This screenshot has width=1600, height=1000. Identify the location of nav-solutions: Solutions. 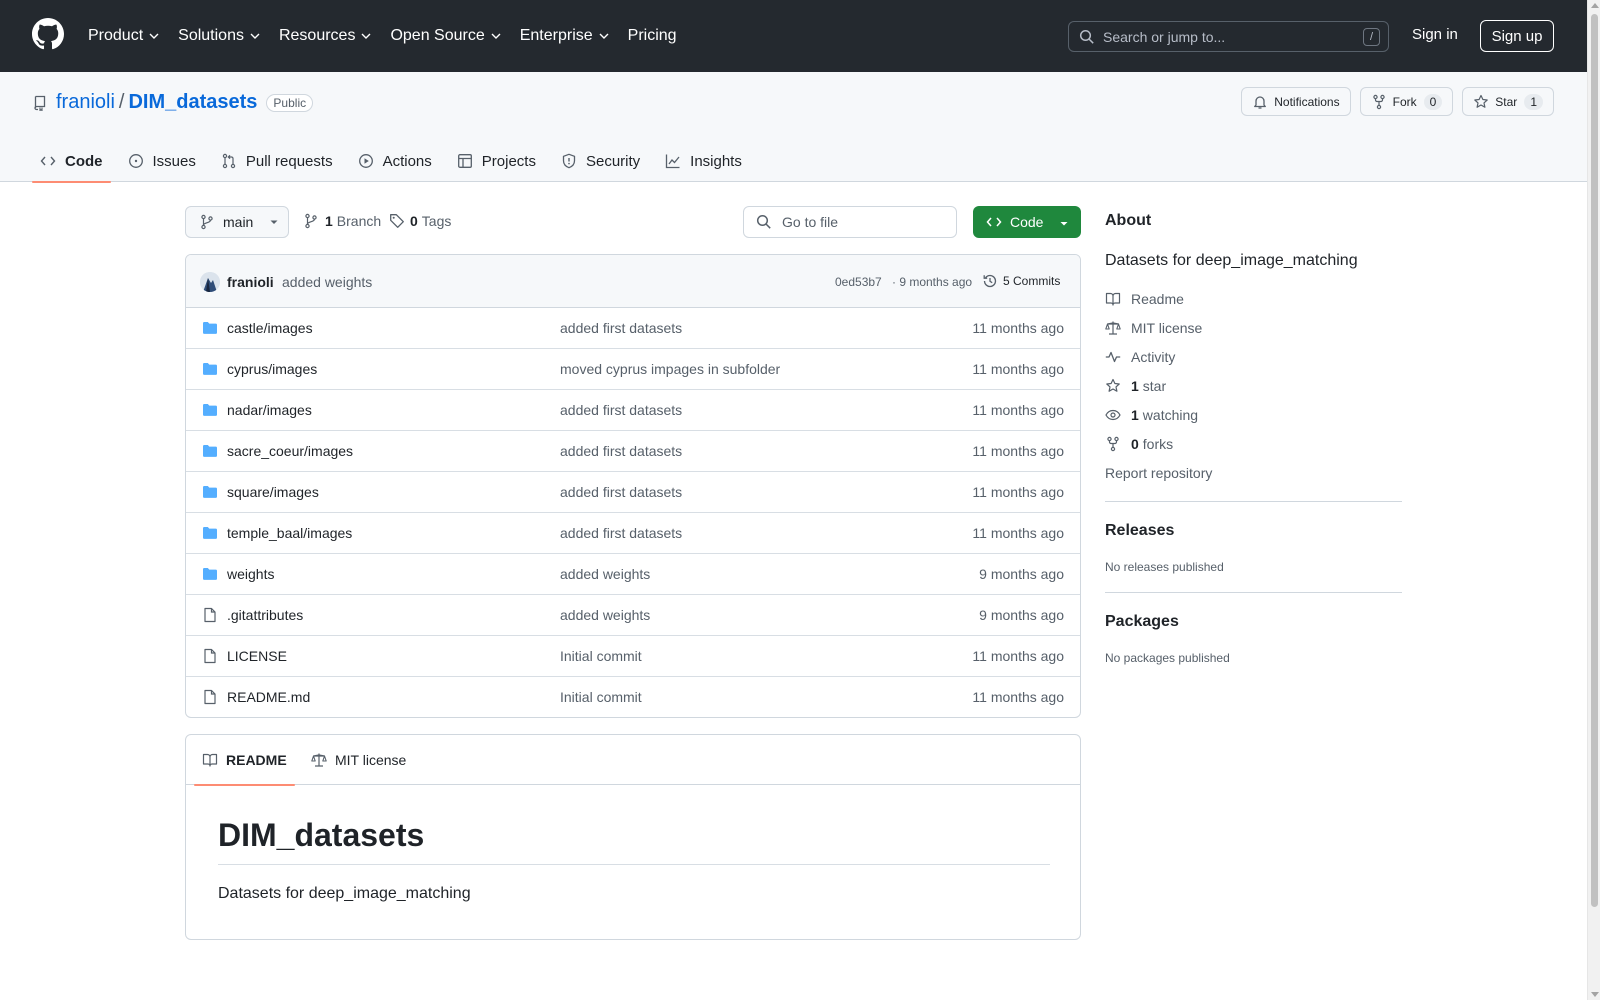
(219, 36).